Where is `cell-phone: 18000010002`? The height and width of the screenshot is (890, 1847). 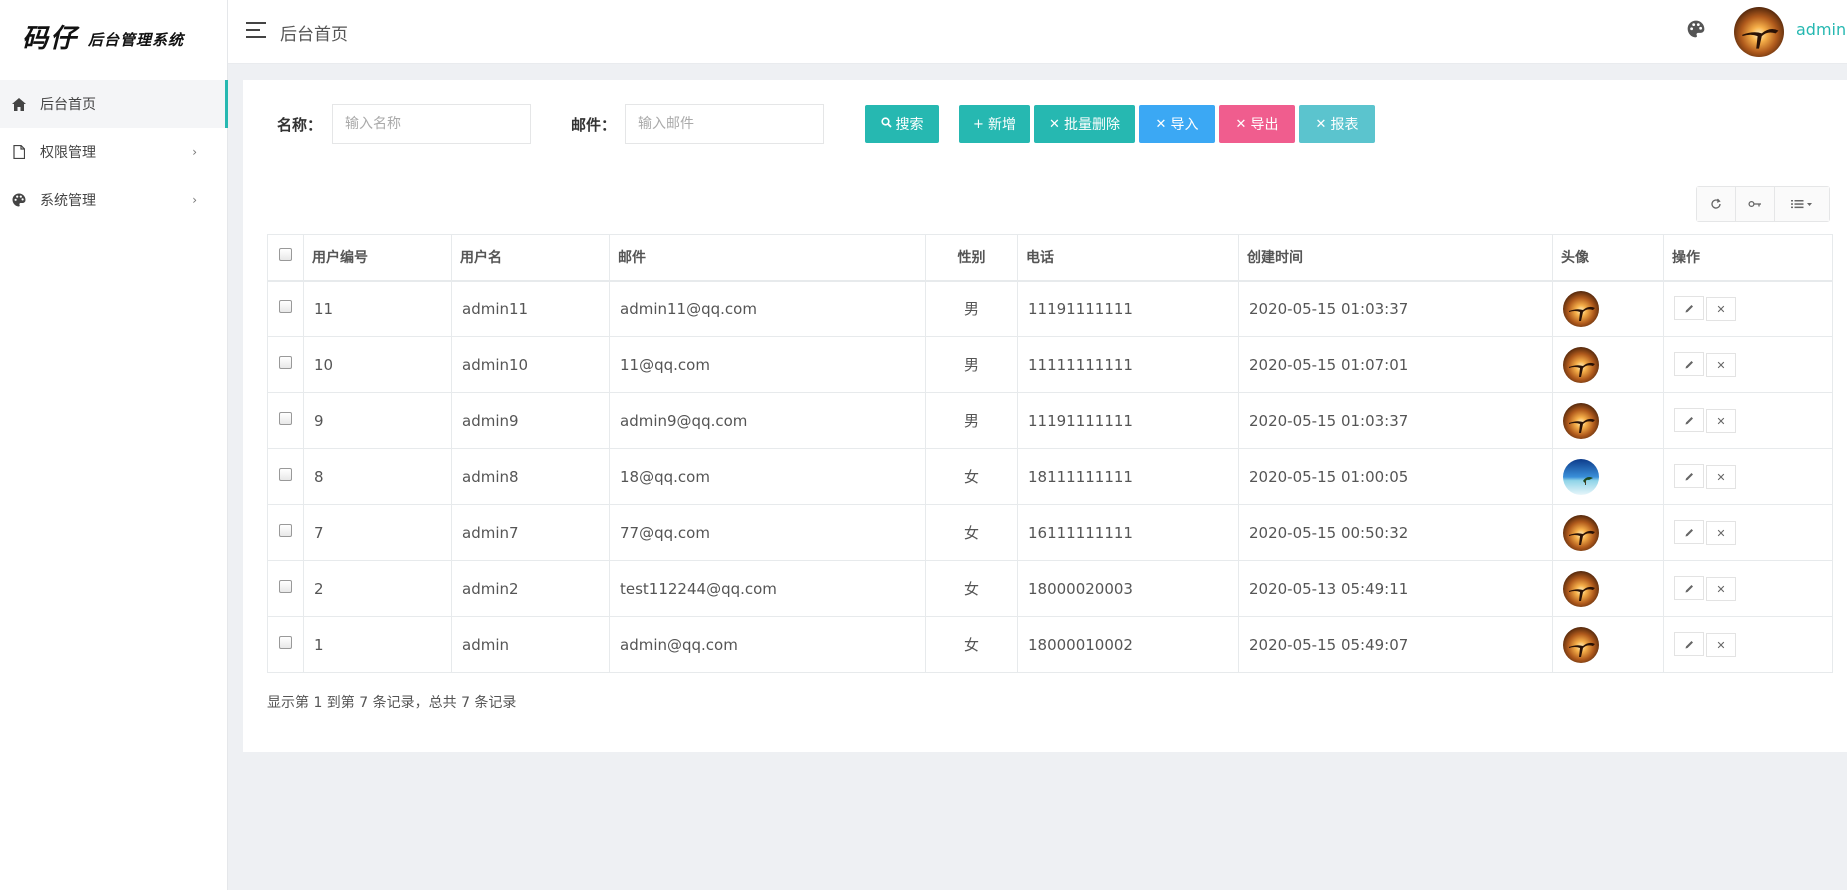
cell-phone: 18000010002 is located at coordinates (1128, 644).